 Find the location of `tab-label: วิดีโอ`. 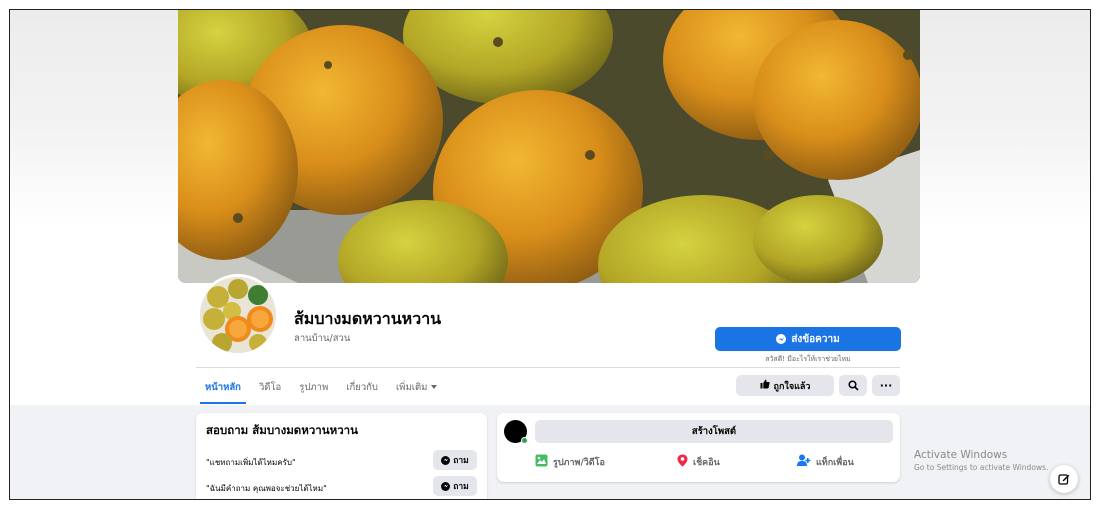

tab-label: วิดีโอ is located at coordinates (270, 387).